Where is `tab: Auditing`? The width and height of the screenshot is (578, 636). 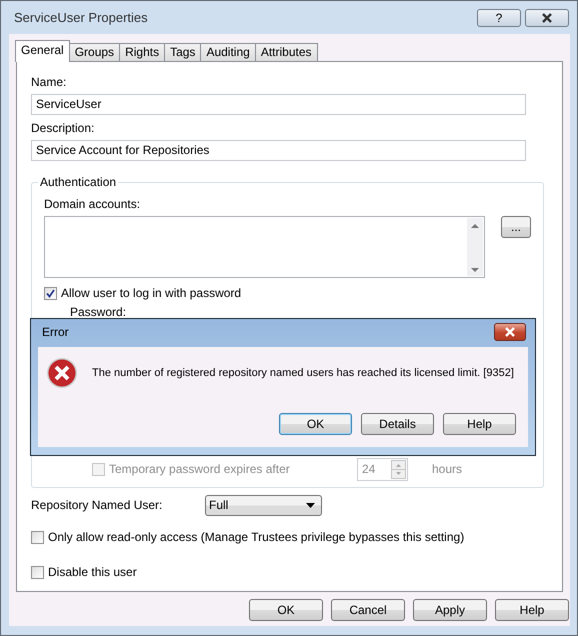 tab: Auditing is located at coordinates (228, 52).